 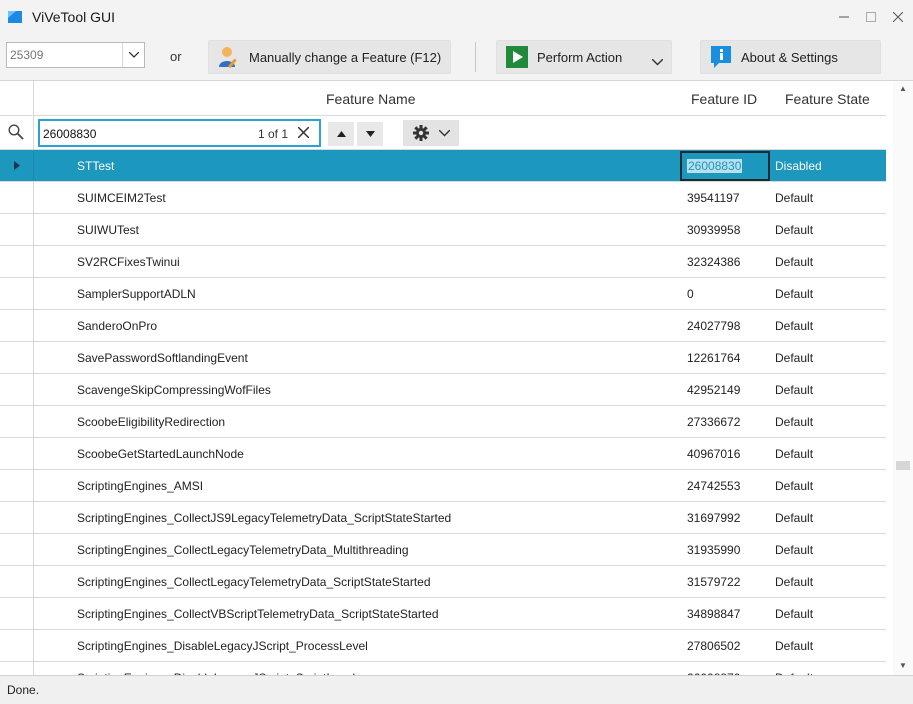 What do you see at coordinates (443, 198) in the screenshot?
I see `table-row: SUIMCEIM2Test 39541197 Default` at bounding box center [443, 198].